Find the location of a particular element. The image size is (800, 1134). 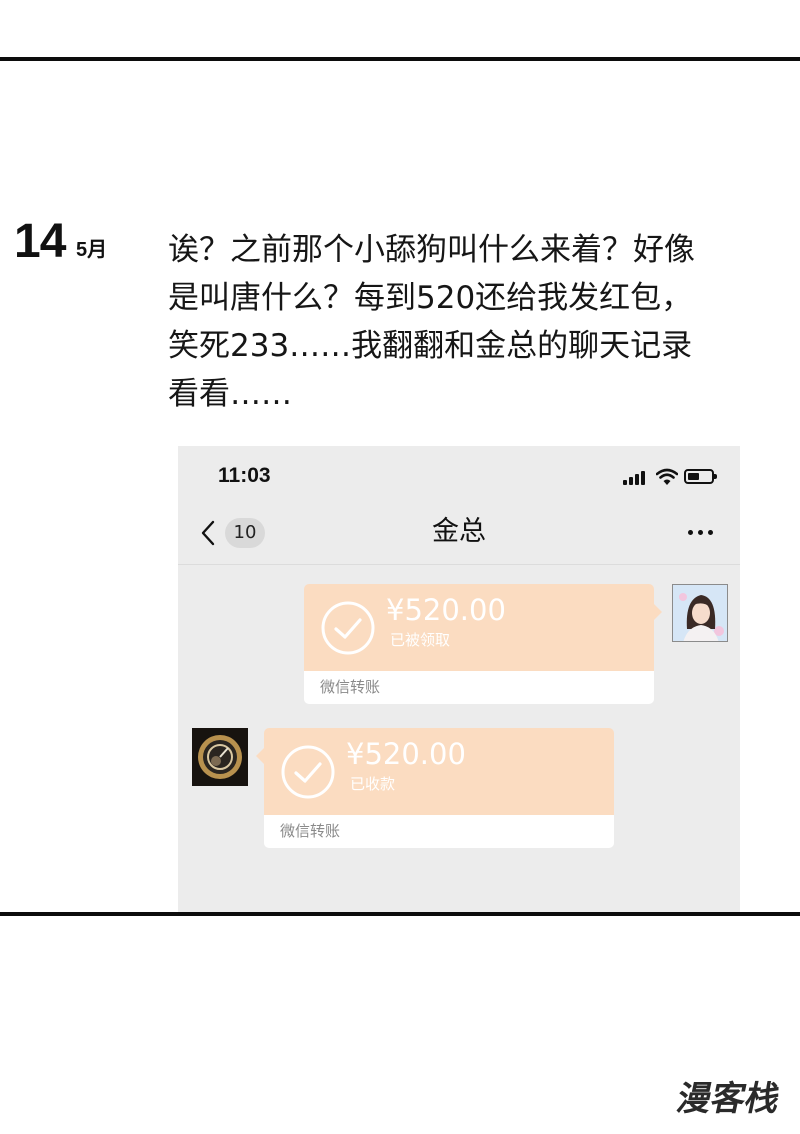

diary-day: 14 is located at coordinates (40, 241).